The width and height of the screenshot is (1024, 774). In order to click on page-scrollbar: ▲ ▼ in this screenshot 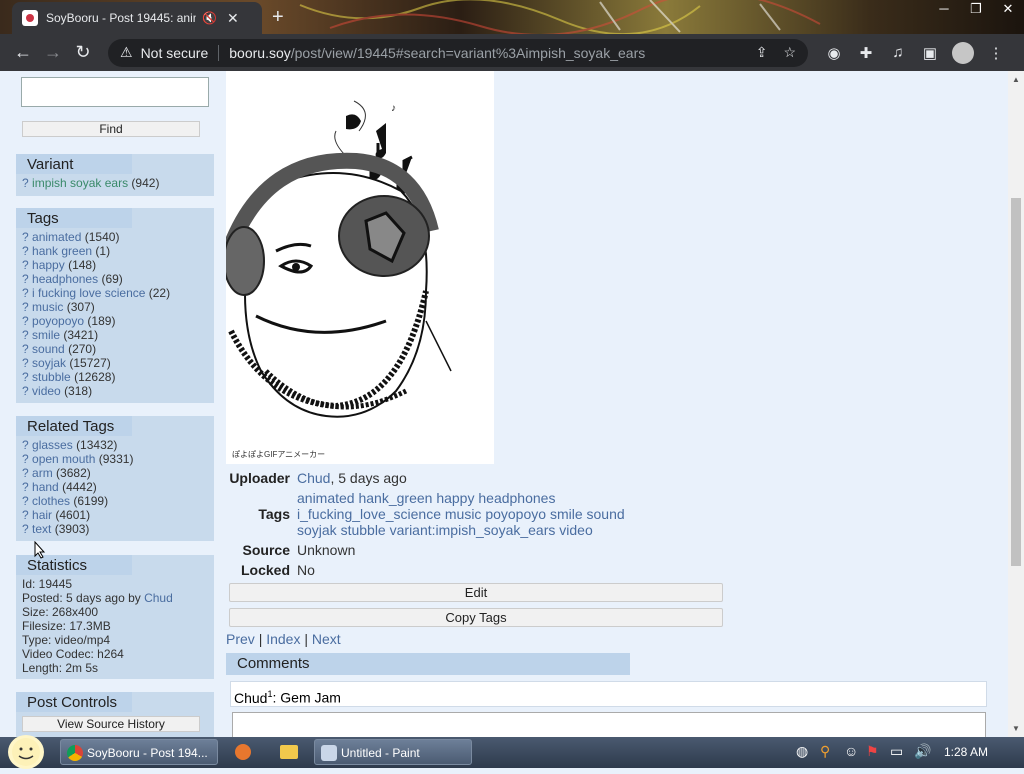, I will do `click(1016, 404)`.